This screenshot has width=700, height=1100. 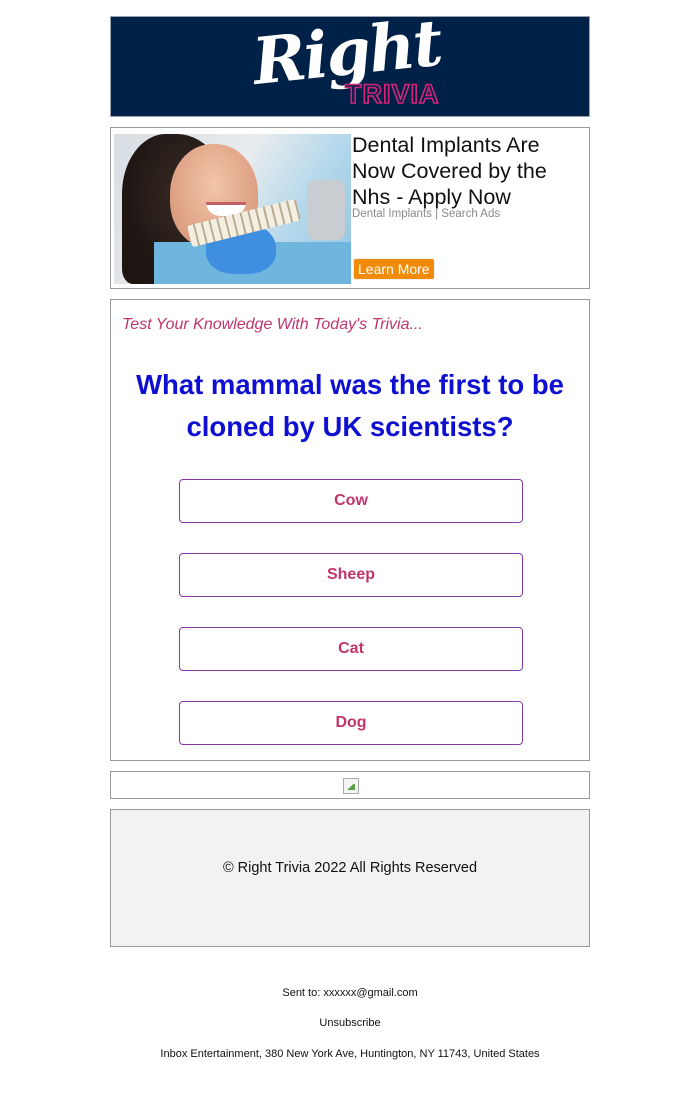 What do you see at coordinates (350, 878) in the screenshot?
I see `footer-box: © Right Trivia 2022 All Rights Reserved` at bounding box center [350, 878].